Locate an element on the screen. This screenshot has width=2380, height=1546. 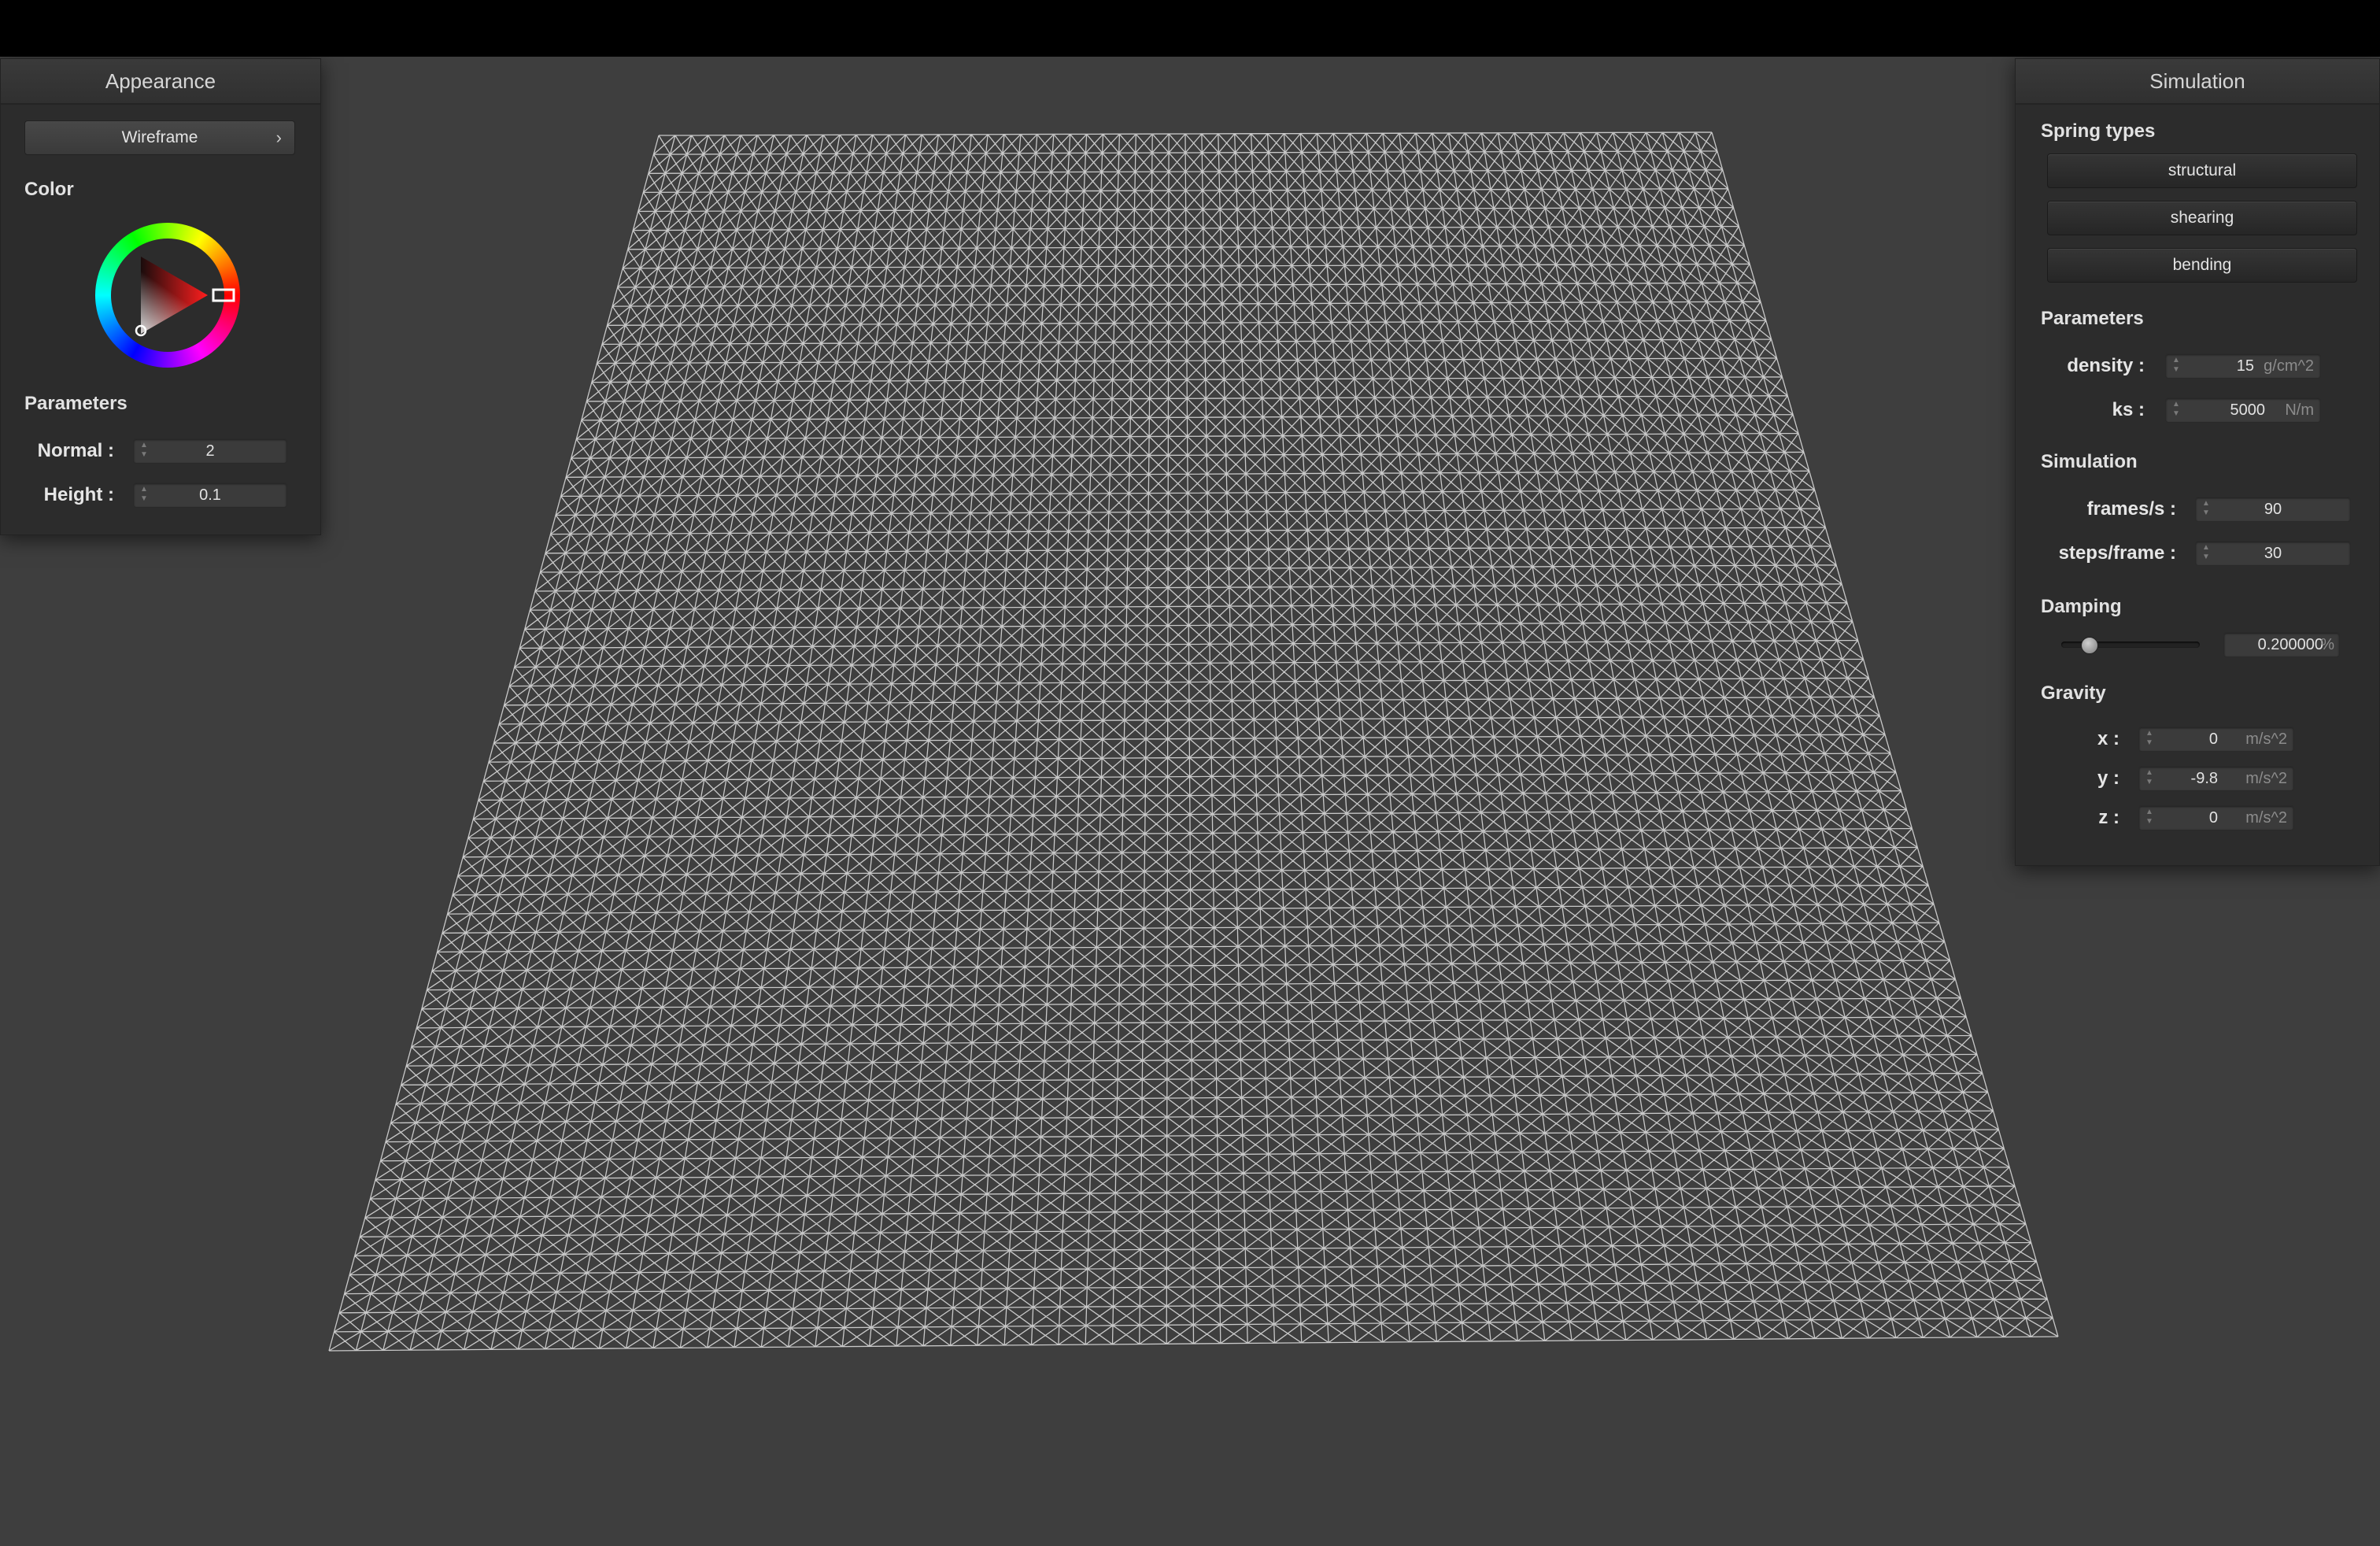
gravity-x-value: 0 is located at coordinates (2213, 739).